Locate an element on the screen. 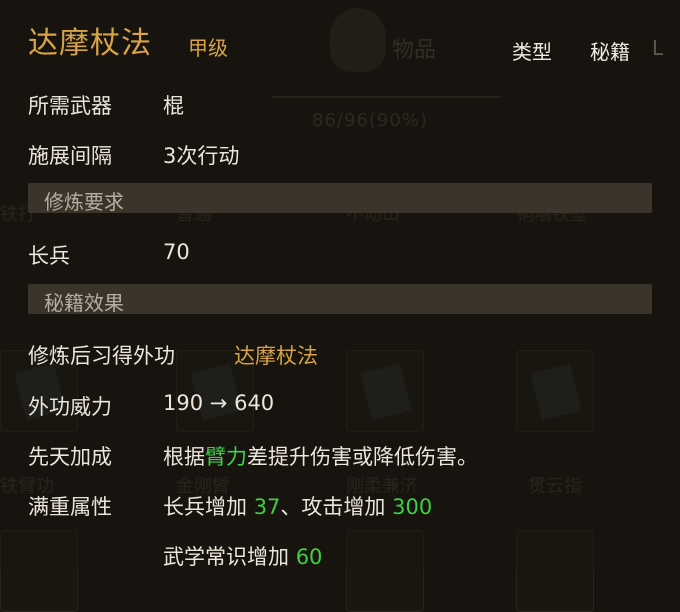  effects-section-title: 秘籍效果 is located at coordinates (84, 303).